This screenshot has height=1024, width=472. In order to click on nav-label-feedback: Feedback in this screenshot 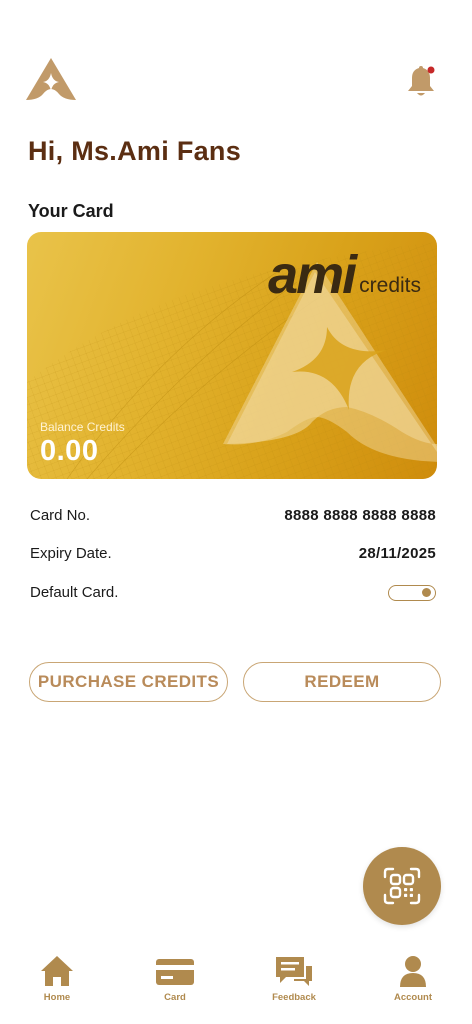, I will do `click(294, 997)`.